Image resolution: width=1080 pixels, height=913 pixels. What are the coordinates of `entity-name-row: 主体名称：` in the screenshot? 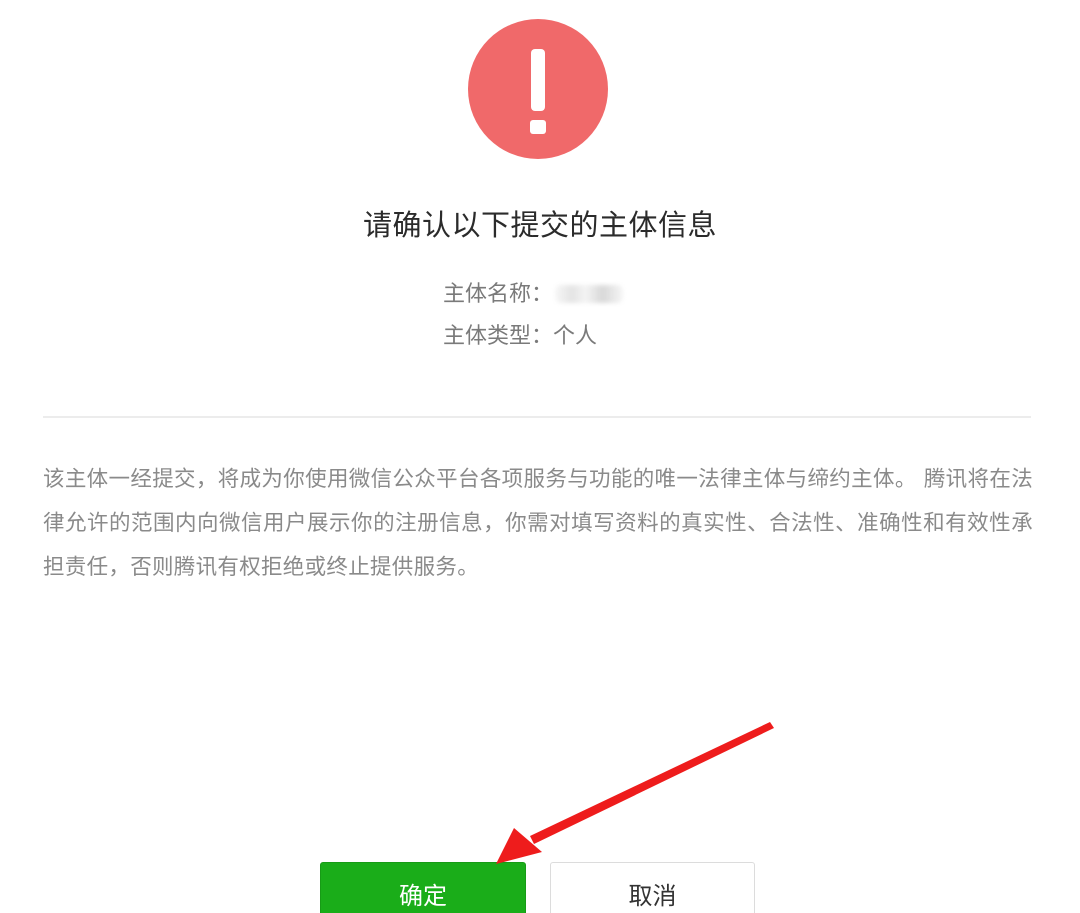 It's located at (533, 292).